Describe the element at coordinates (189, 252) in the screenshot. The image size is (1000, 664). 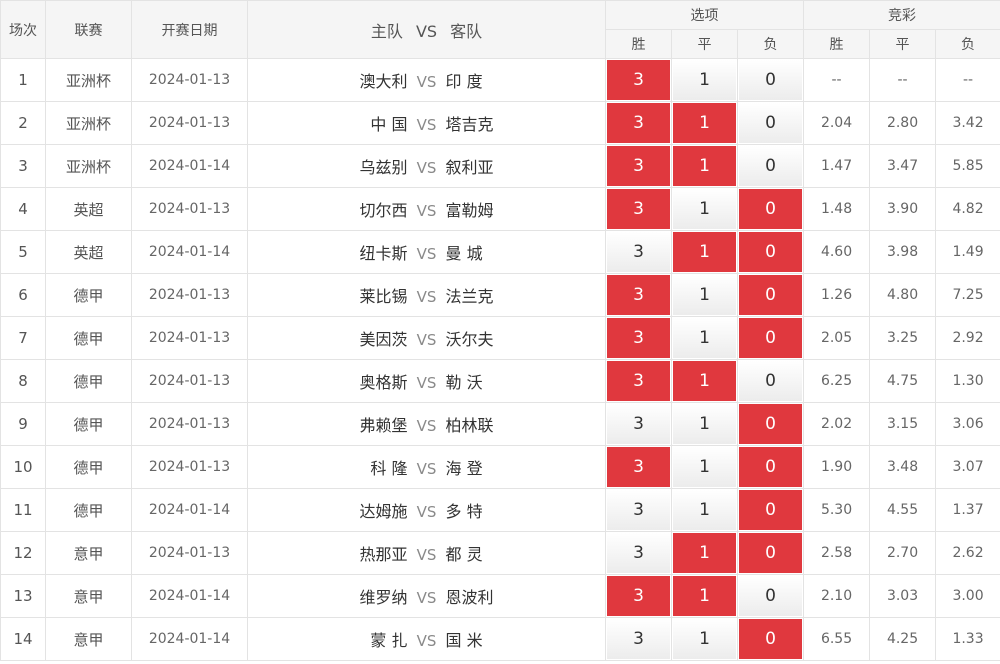
I see `match-date: 2024-01-14` at that location.